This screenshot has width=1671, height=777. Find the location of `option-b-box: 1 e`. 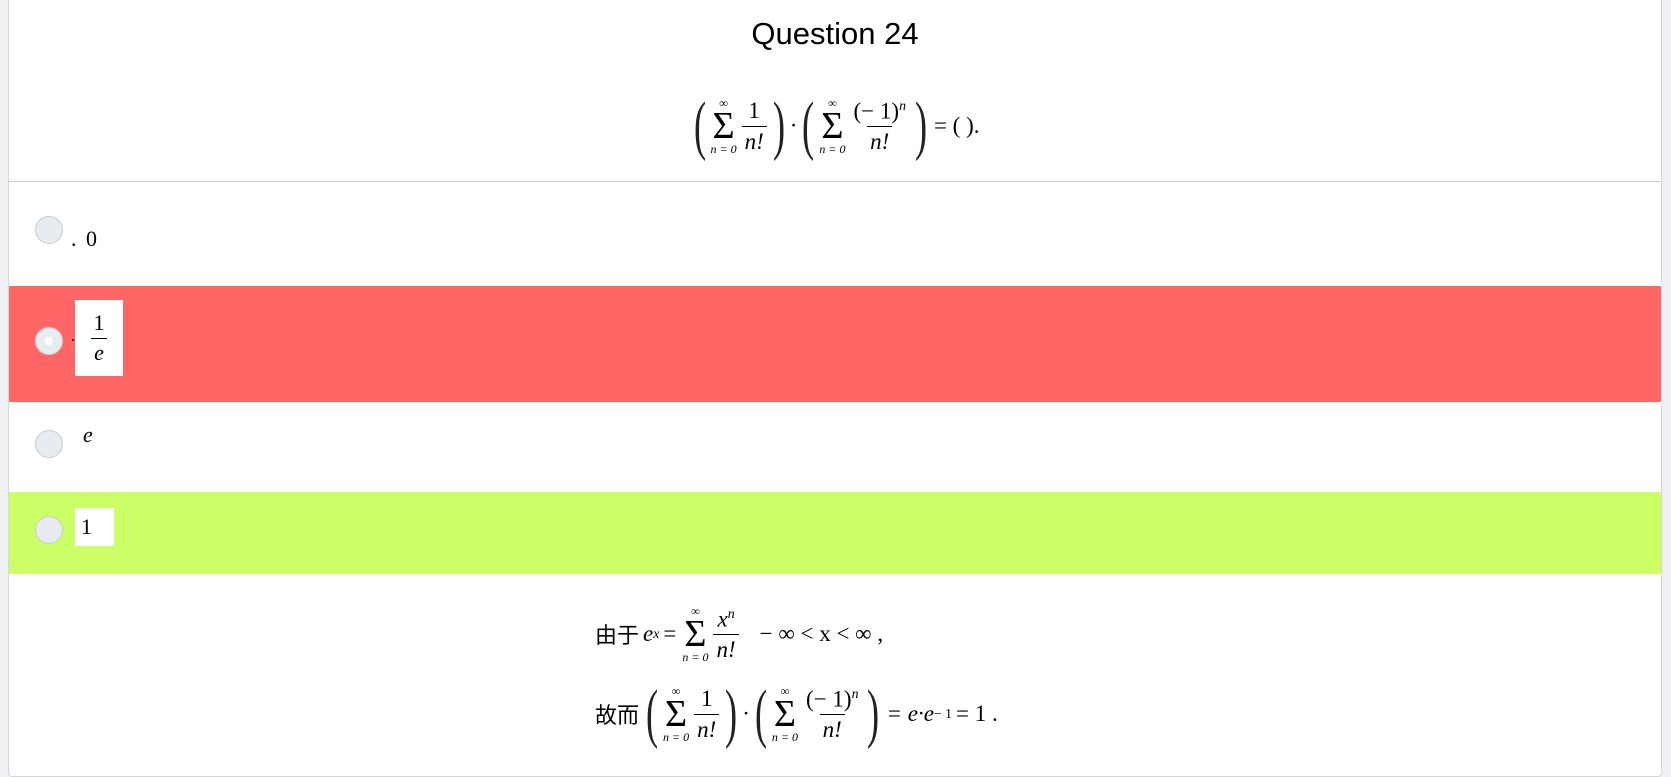

option-b-box: 1 e is located at coordinates (99, 338).